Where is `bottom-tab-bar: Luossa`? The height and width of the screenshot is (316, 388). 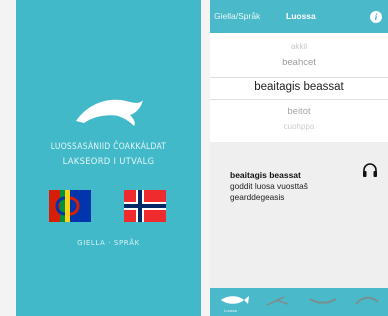
bottom-tab-bar: Luossa is located at coordinates (299, 302).